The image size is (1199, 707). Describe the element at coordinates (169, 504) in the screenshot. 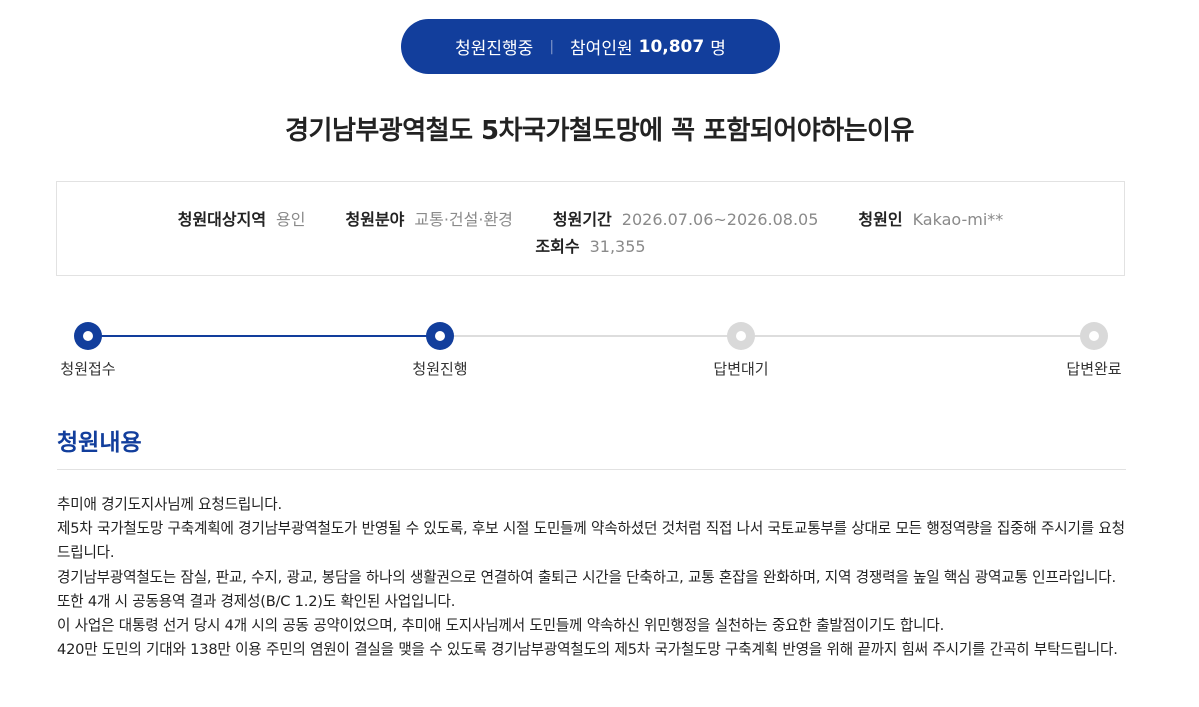

I see `content-paragraph: 추미애 경기도지사님께 요청드립니다.` at that location.